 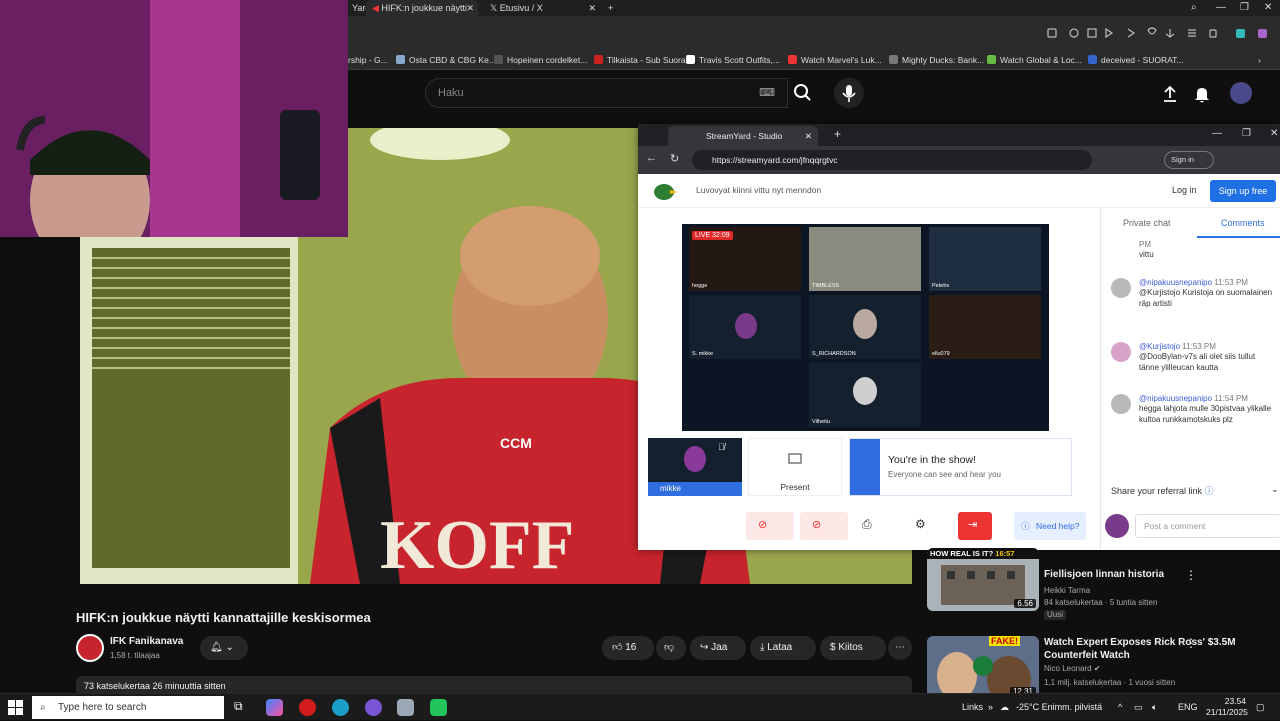 I want to click on tab-x-home: 𝕏 Etusivu / X ✕, so click(x=542, y=8).